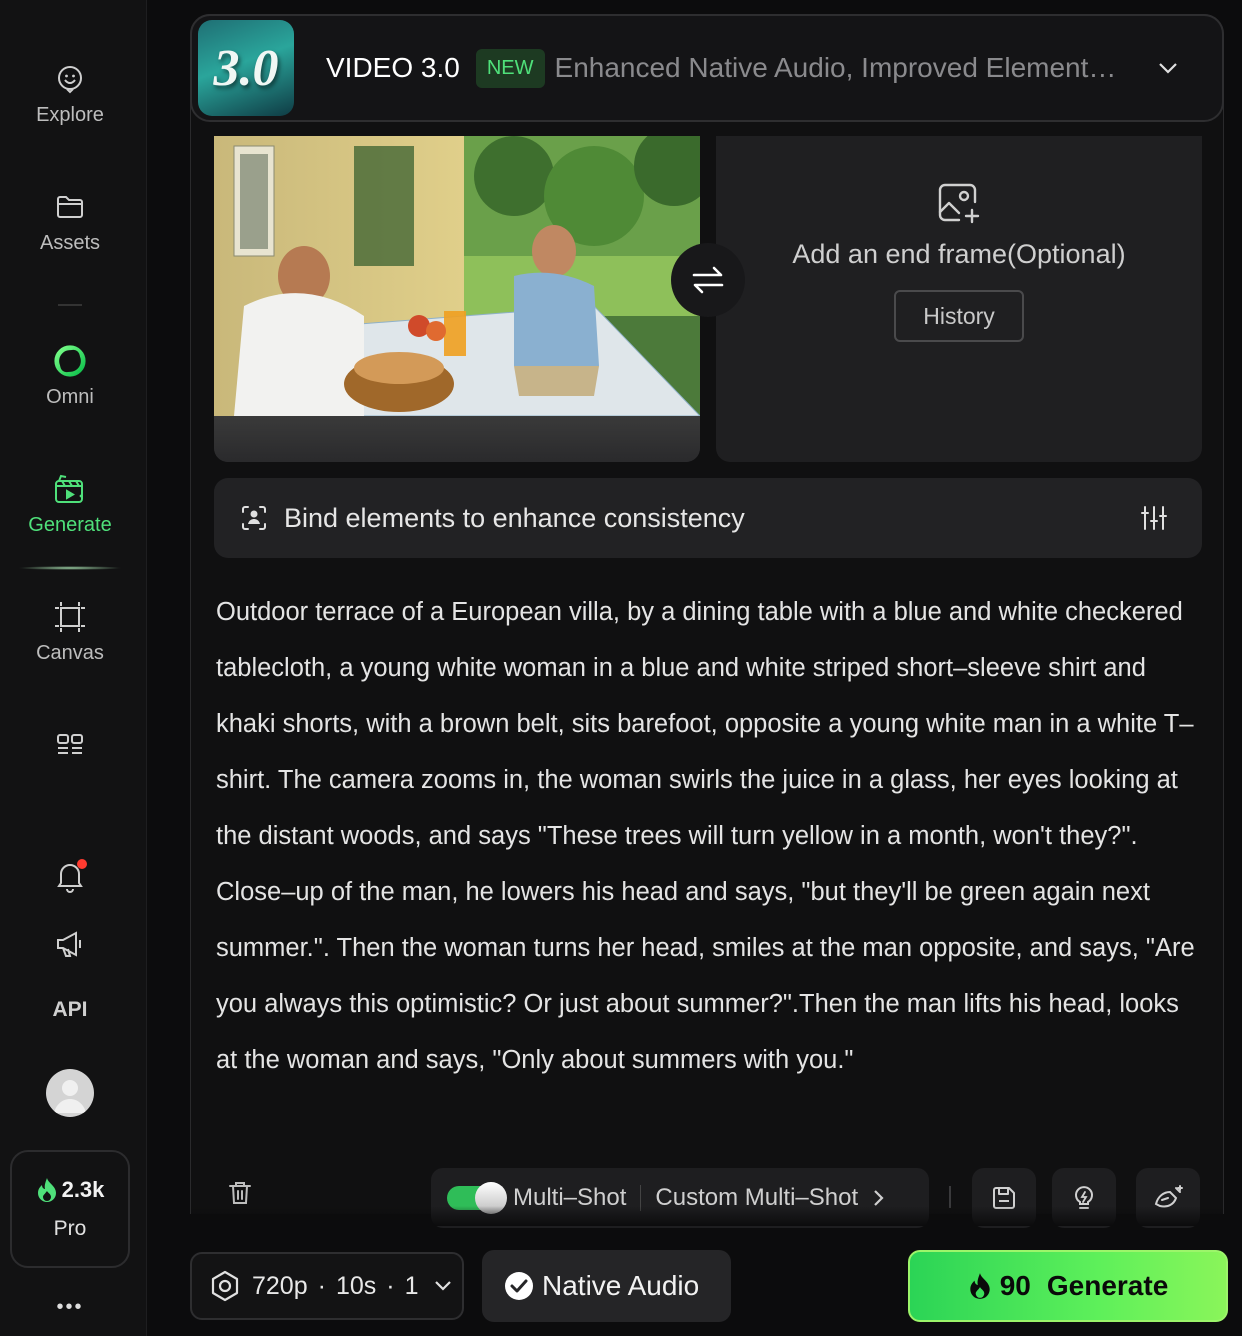  Describe the element at coordinates (70, 305) in the screenshot. I see `sidebar-divider` at that location.